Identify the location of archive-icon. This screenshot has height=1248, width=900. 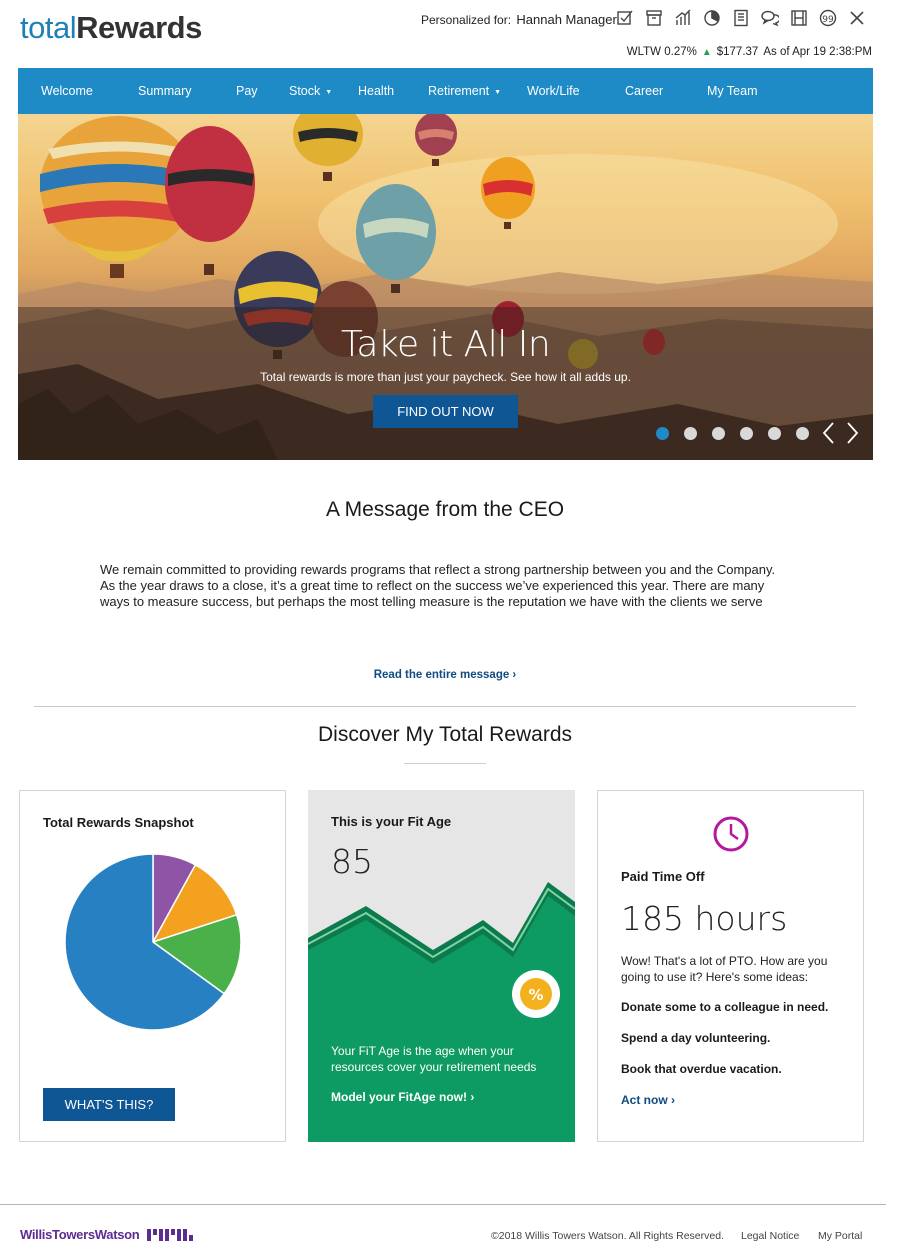
(654, 18).